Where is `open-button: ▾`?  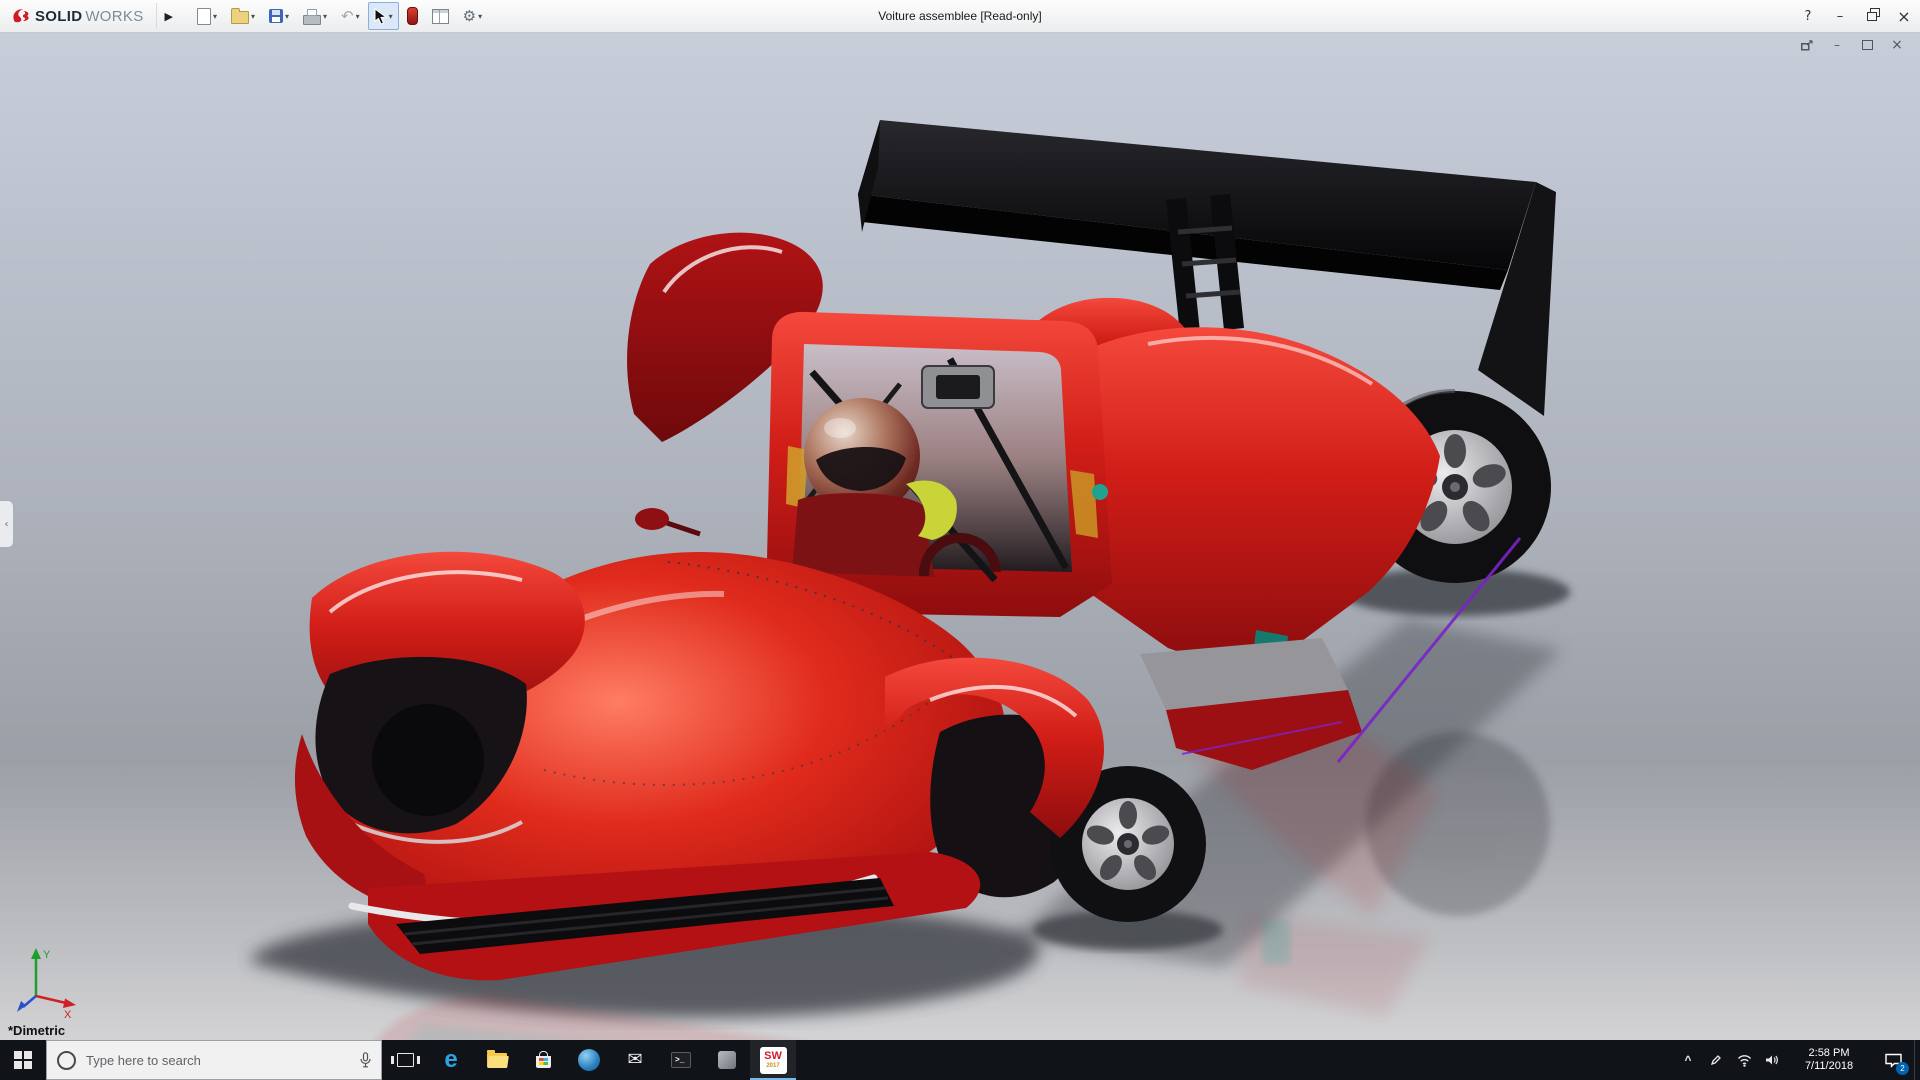 open-button: ▾ is located at coordinates (243, 16).